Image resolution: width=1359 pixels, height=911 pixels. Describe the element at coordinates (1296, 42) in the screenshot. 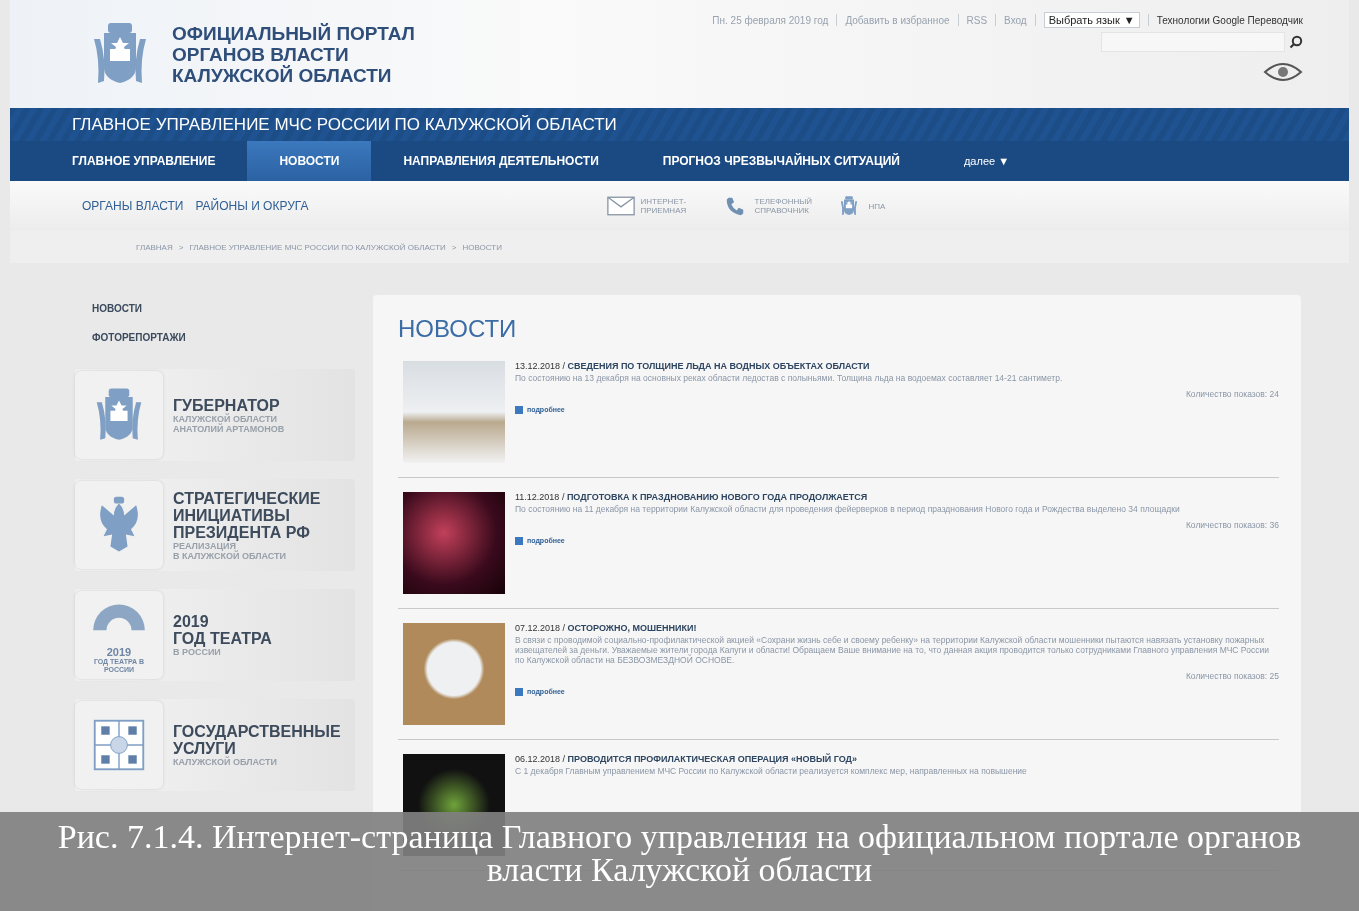

I see `search-icon` at that location.